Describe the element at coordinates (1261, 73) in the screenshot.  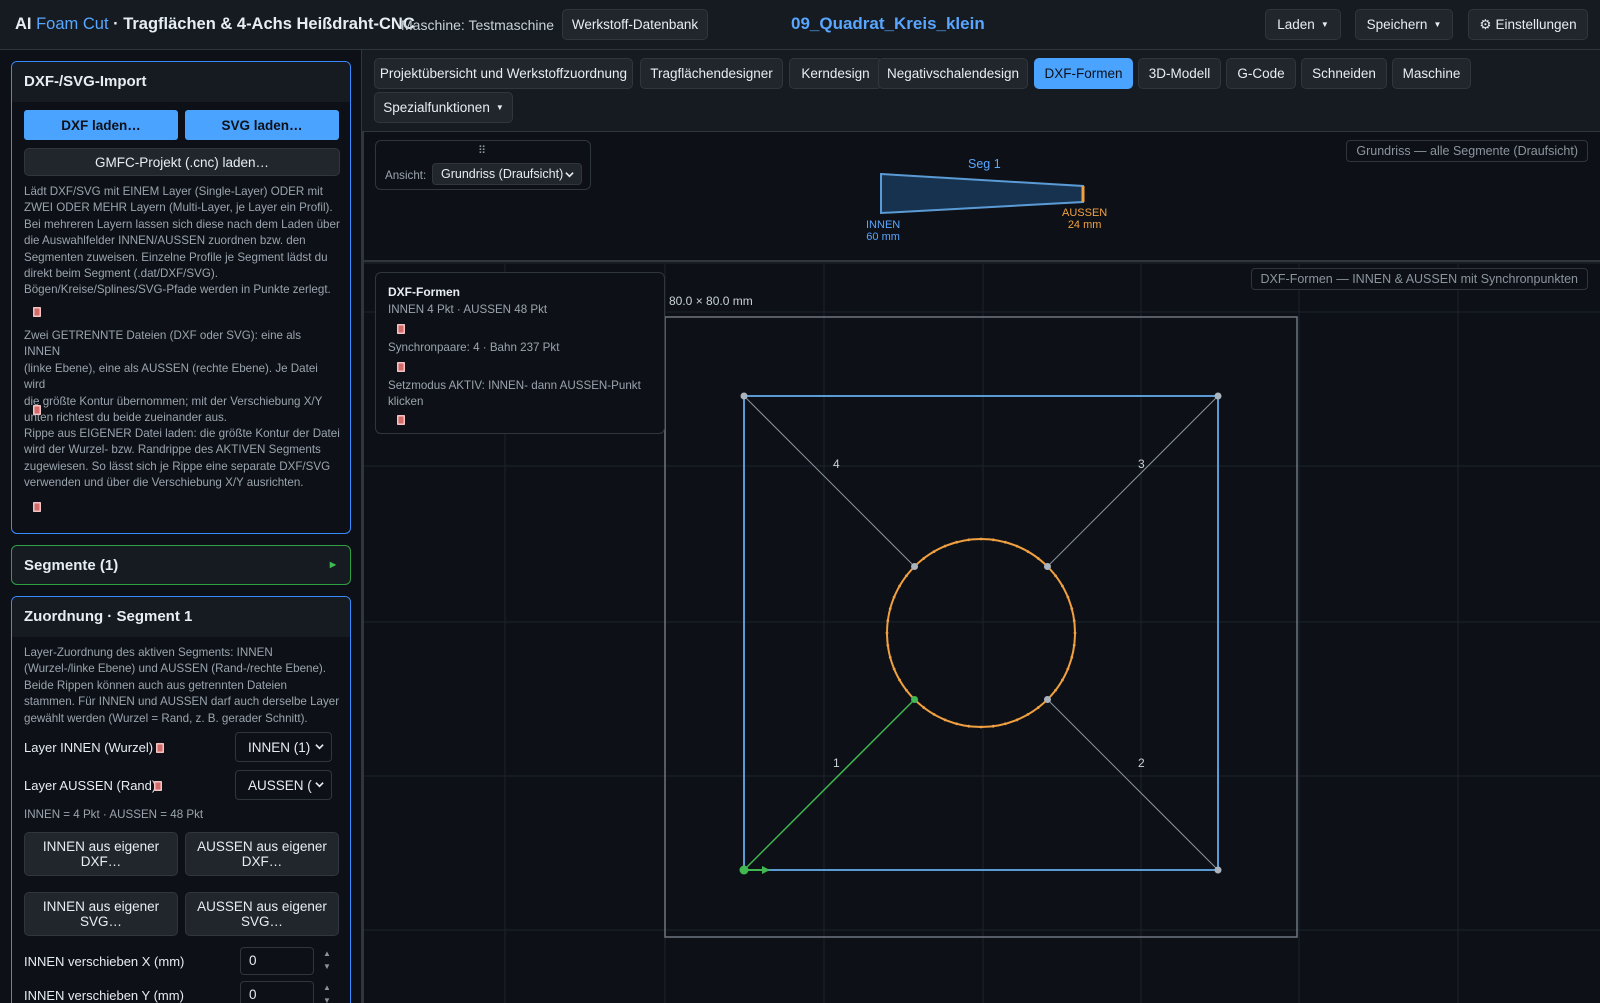
I see `tab-g-code: G-Code` at that location.